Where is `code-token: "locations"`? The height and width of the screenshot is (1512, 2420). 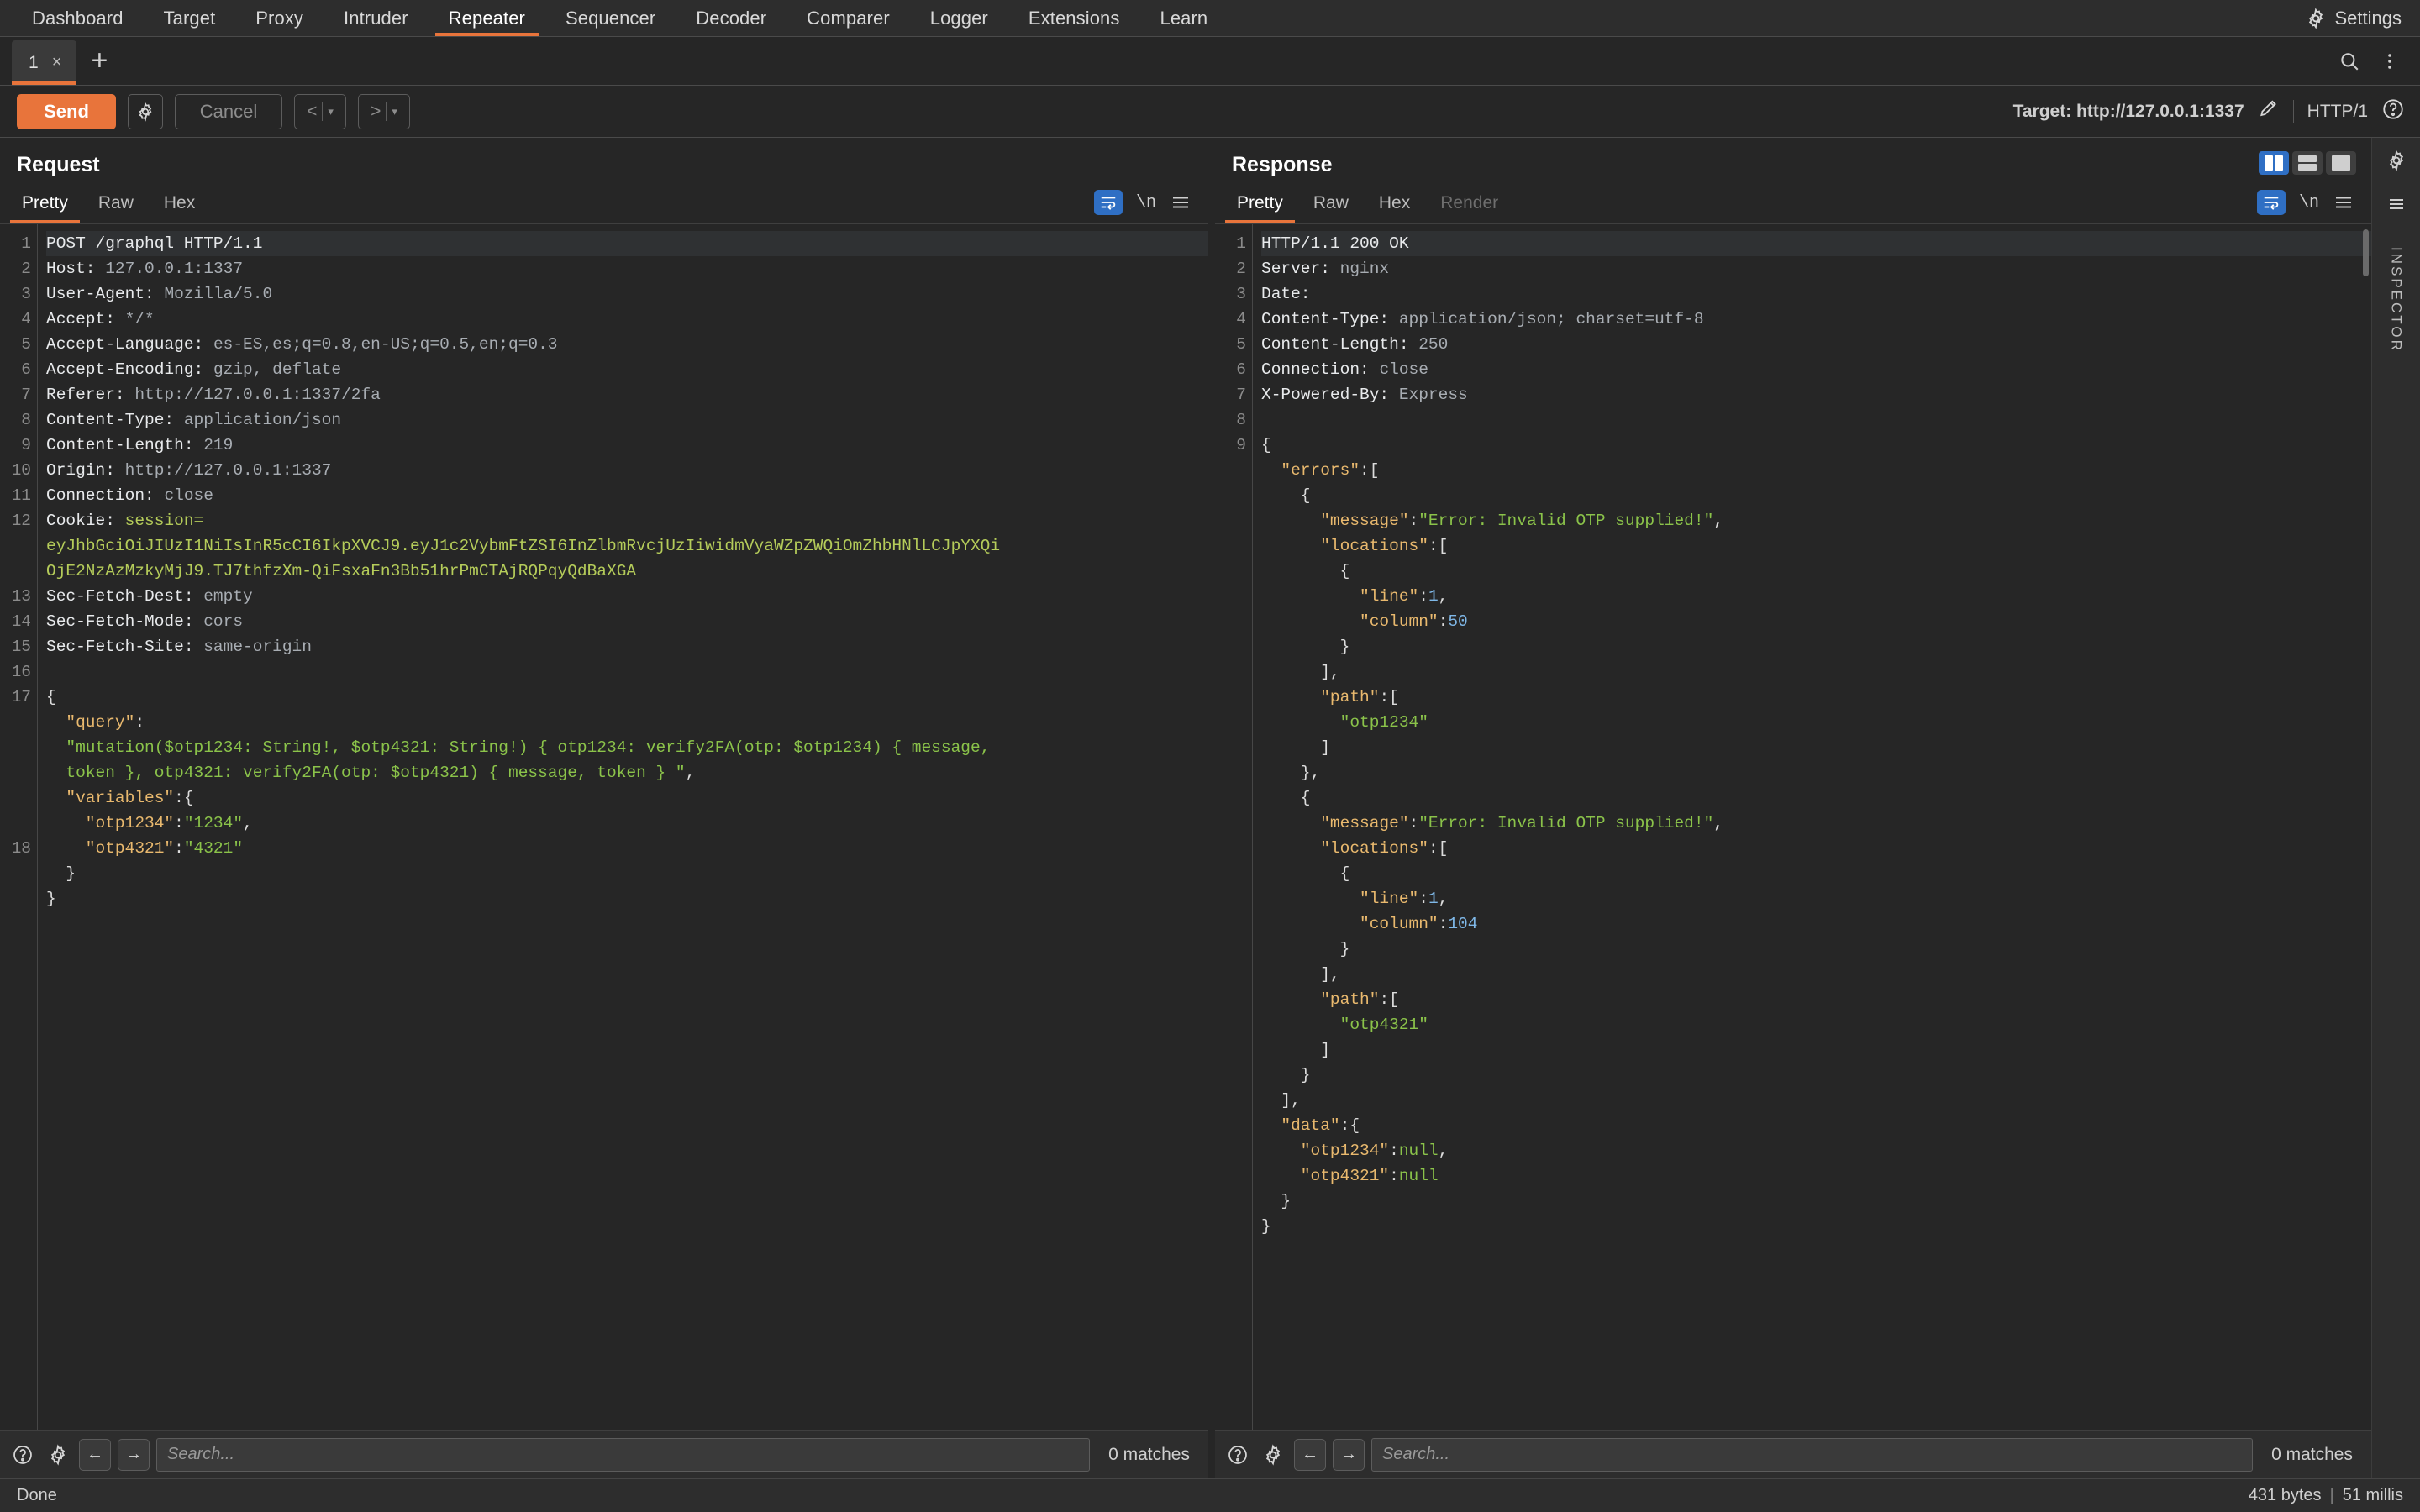
code-token: "locations" is located at coordinates (1345, 546).